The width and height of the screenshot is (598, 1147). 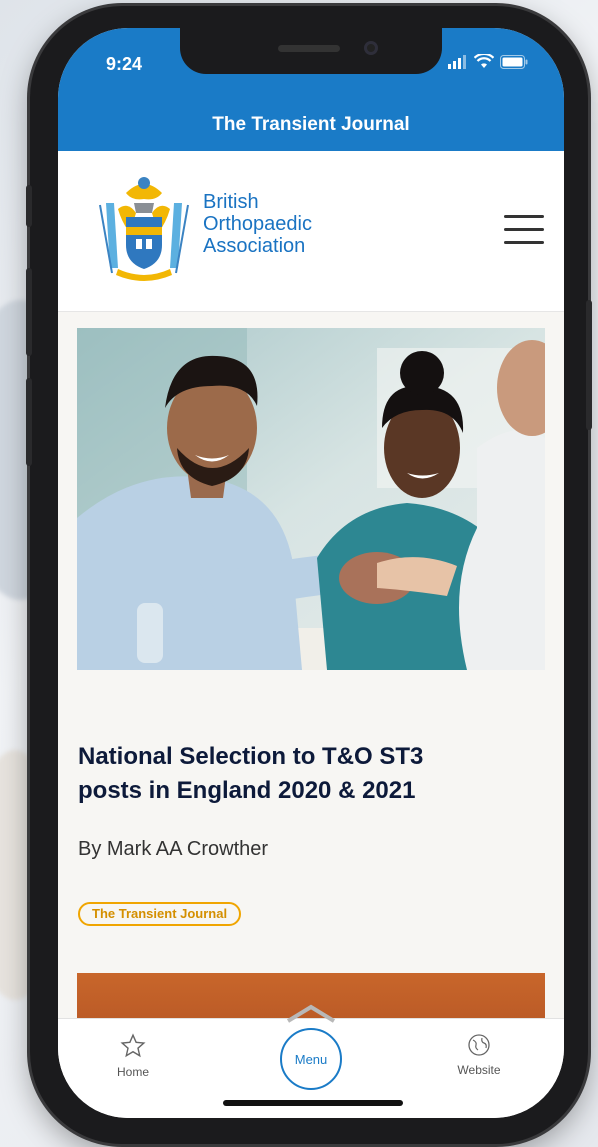 I want to click on brand-line-2: Orthopaedic, so click(x=257, y=224).